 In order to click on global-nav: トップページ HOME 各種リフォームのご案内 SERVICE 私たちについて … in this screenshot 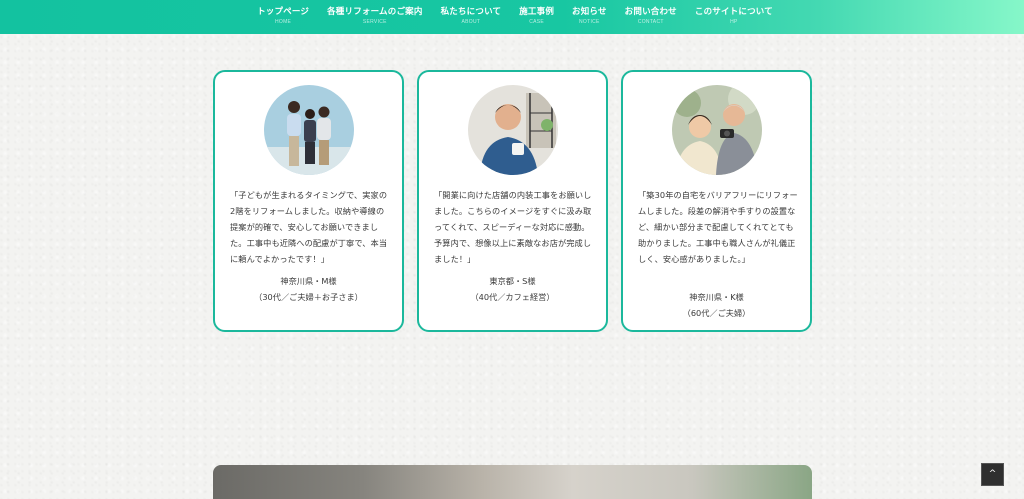, I will do `click(512, 17)`.